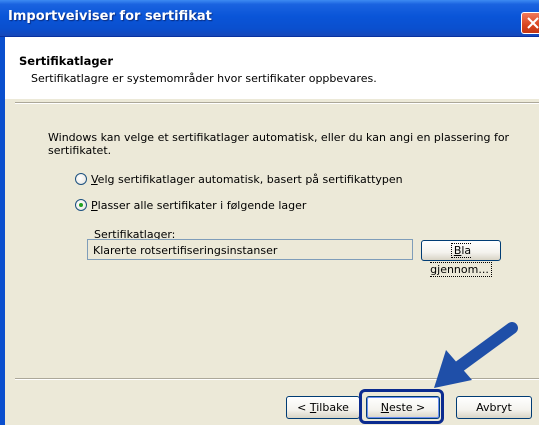  Describe the element at coordinates (81, 179) in the screenshot. I see `radio-button-auto` at that location.